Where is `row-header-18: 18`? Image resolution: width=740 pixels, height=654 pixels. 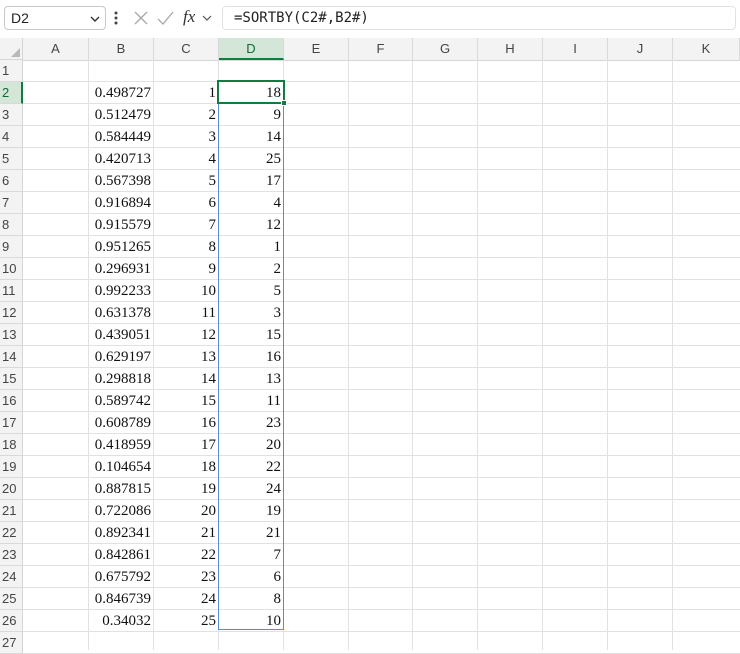
row-header-18: 18 is located at coordinates (11, 445).